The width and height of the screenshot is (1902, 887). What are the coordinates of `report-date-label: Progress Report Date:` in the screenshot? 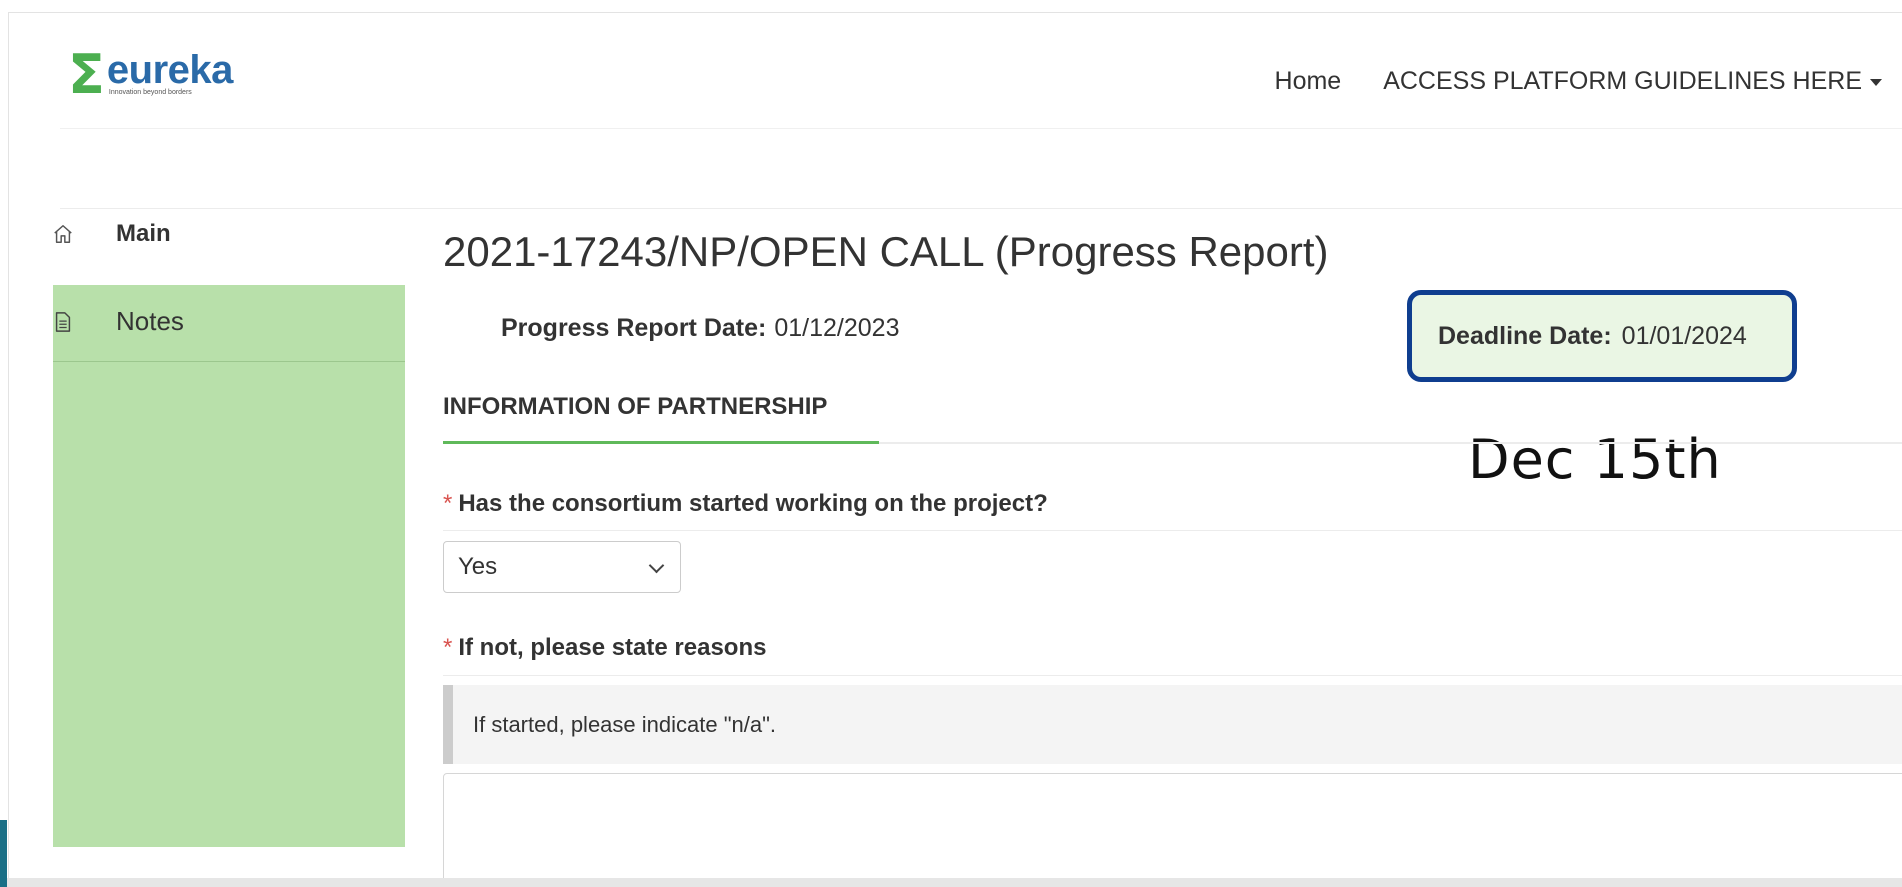 It's located at (634, 328).